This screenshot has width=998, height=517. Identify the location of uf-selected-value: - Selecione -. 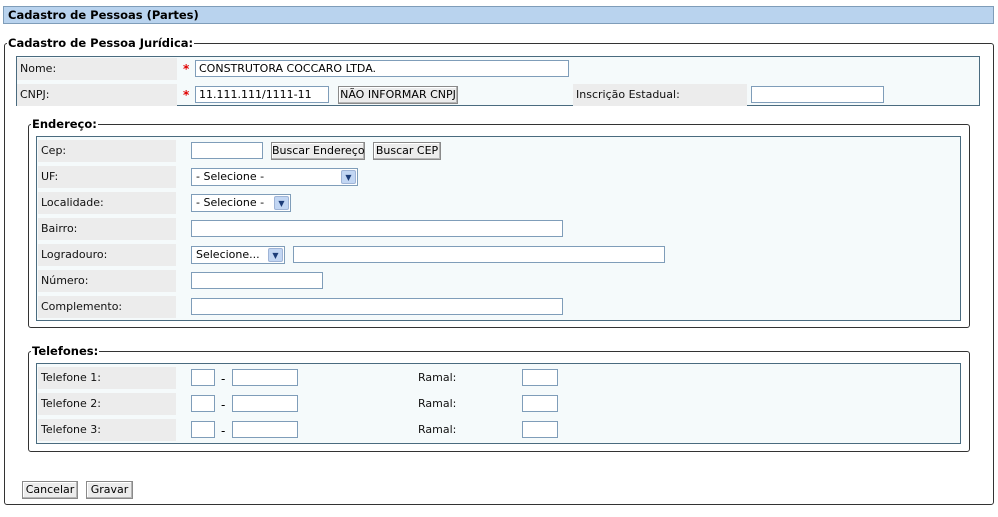
(230, 176).